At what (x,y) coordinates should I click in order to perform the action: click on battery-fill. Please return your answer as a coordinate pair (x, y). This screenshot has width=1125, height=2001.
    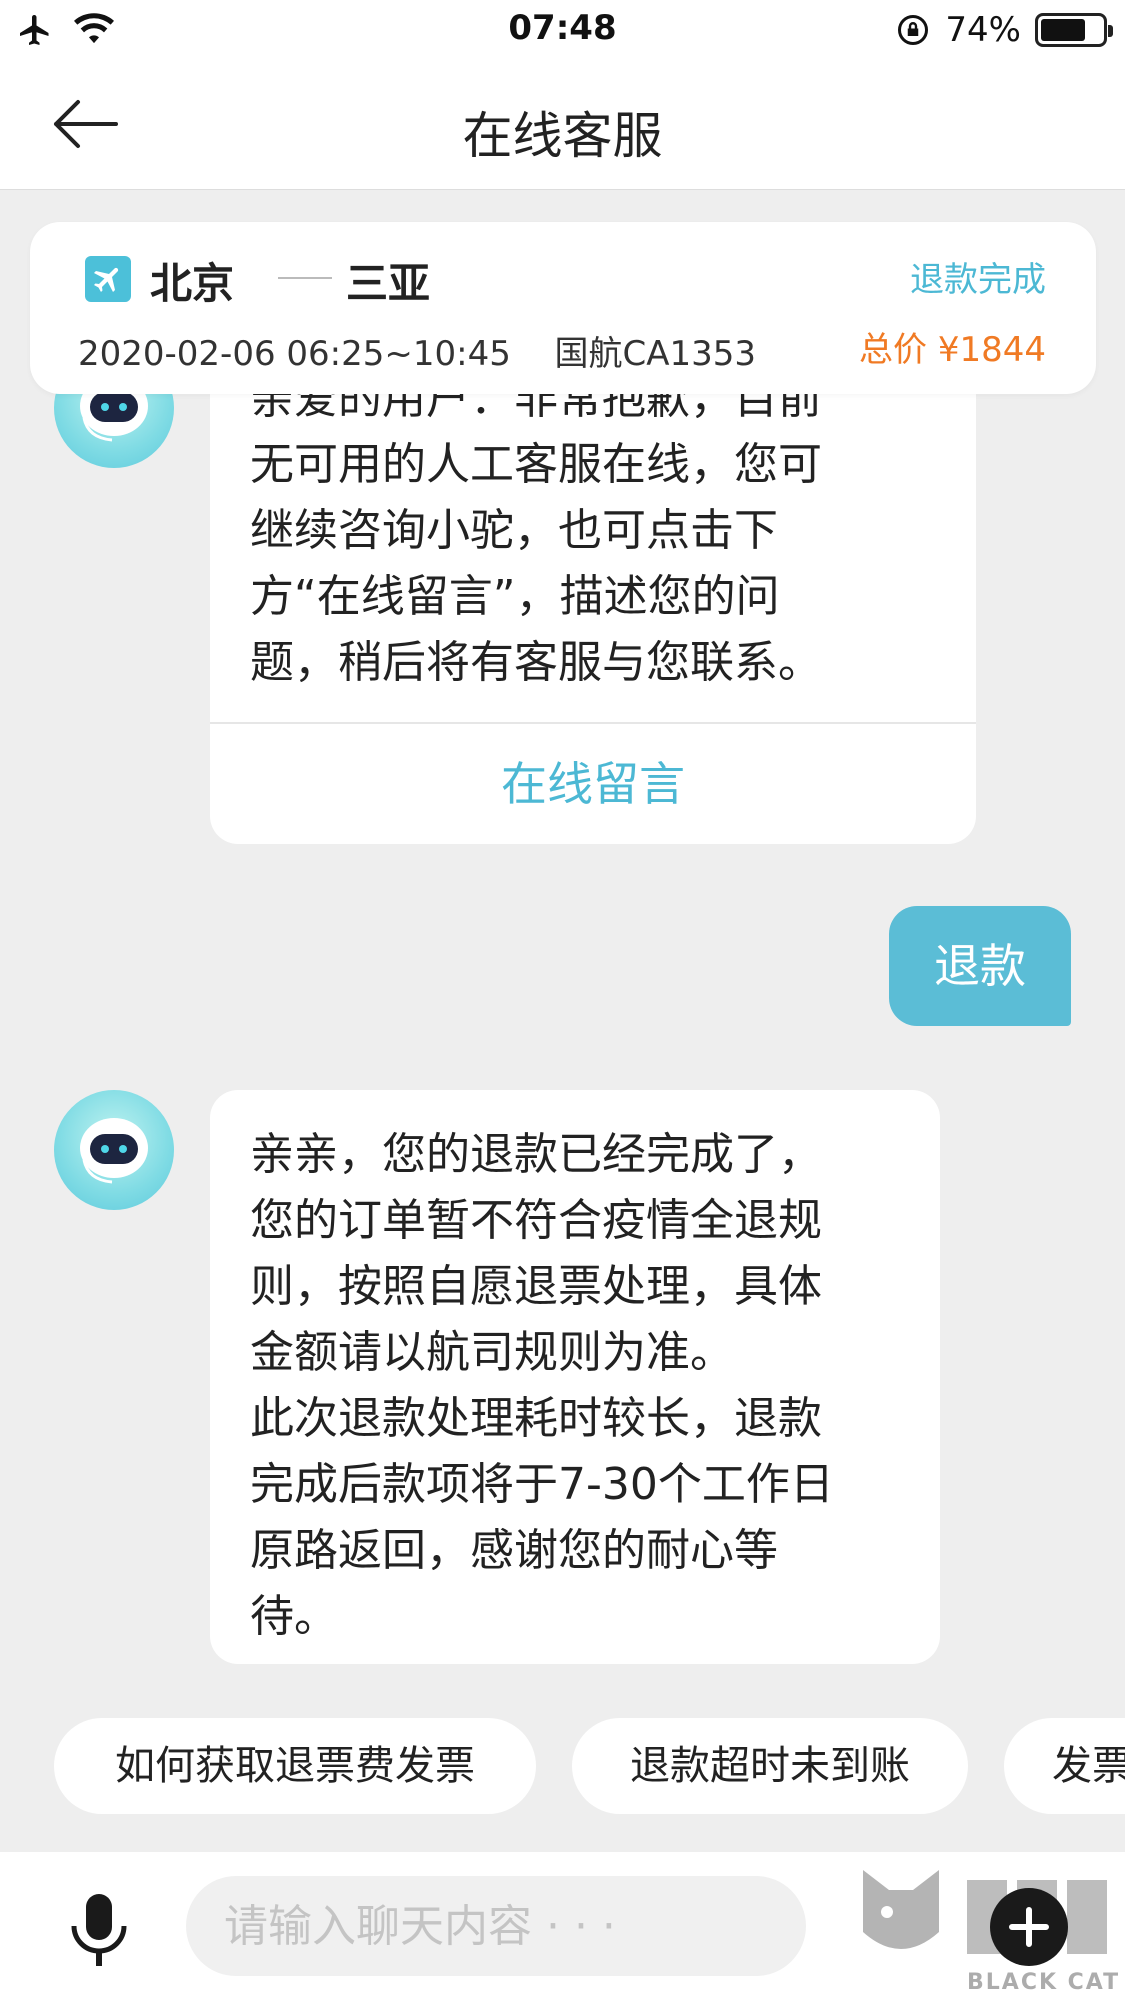
    Looking at the image, I should click on (1063, 30).